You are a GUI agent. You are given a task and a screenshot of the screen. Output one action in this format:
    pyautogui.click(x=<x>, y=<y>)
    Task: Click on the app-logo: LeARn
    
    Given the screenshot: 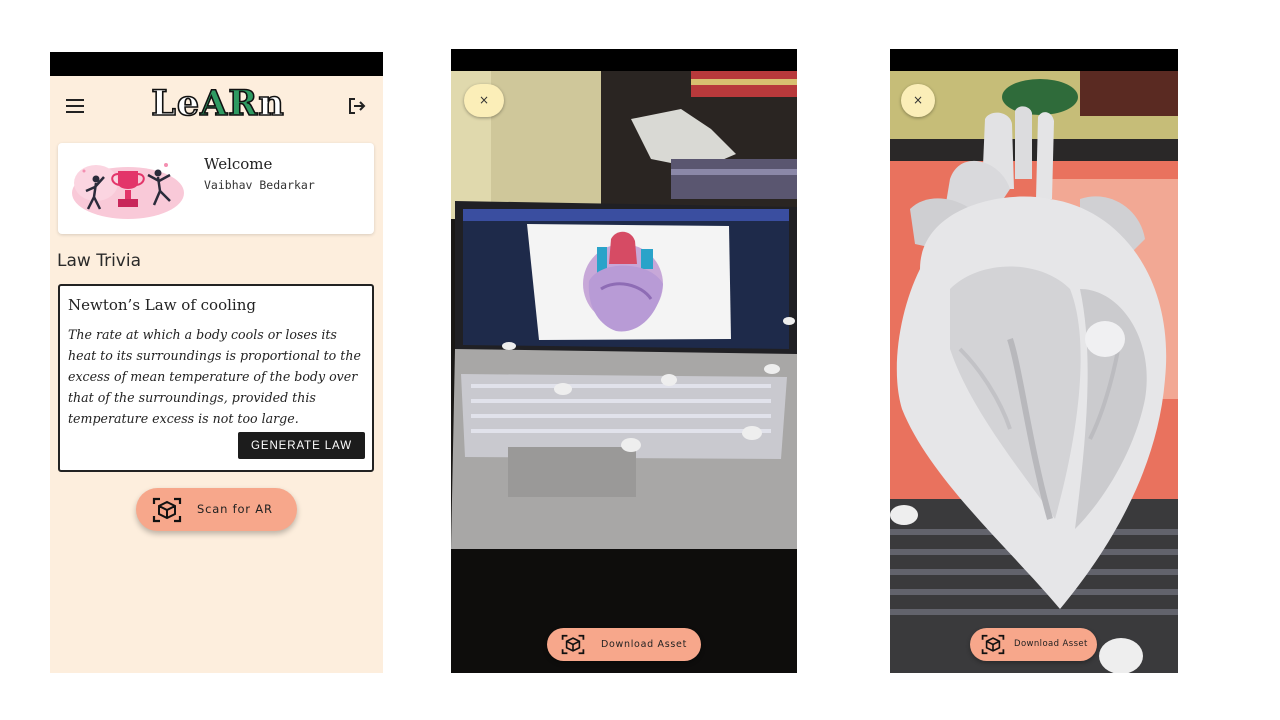 What is the action you would take?
    pyautogui.click(x=218, y=104)
    